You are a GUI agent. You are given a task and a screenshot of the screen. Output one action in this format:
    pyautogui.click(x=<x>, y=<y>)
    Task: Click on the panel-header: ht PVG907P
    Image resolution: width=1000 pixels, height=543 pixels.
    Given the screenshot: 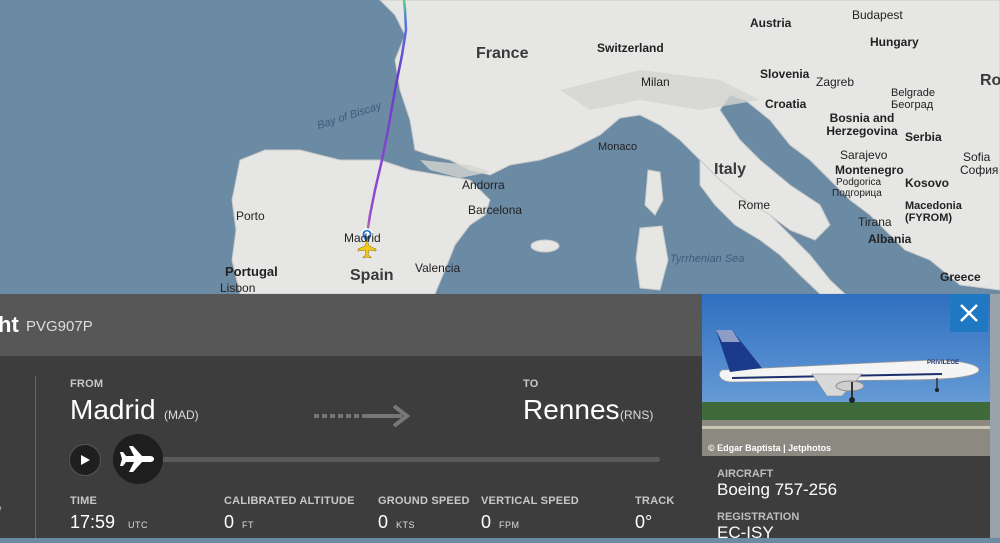 What is the action you would take?
    pyautogui.click(x=351, y=325)
    